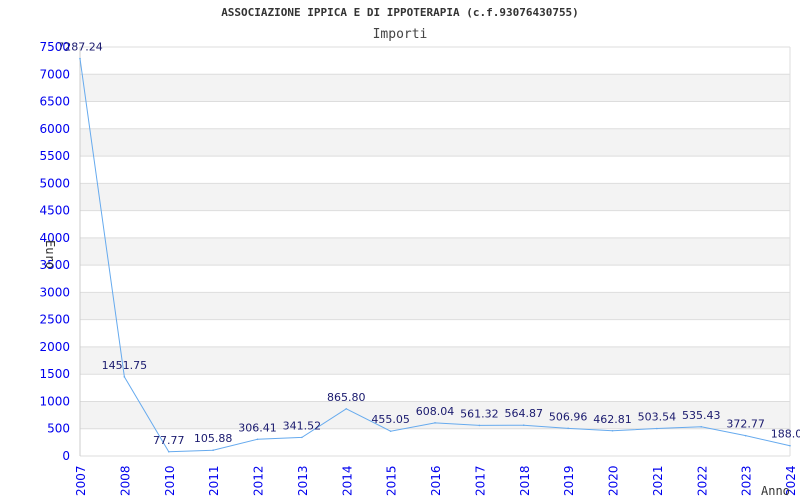  What do you see at coordinates (569, 480) in the screenshot?
I see `x-tick-label: 2019` at bounding box center [569, 480].